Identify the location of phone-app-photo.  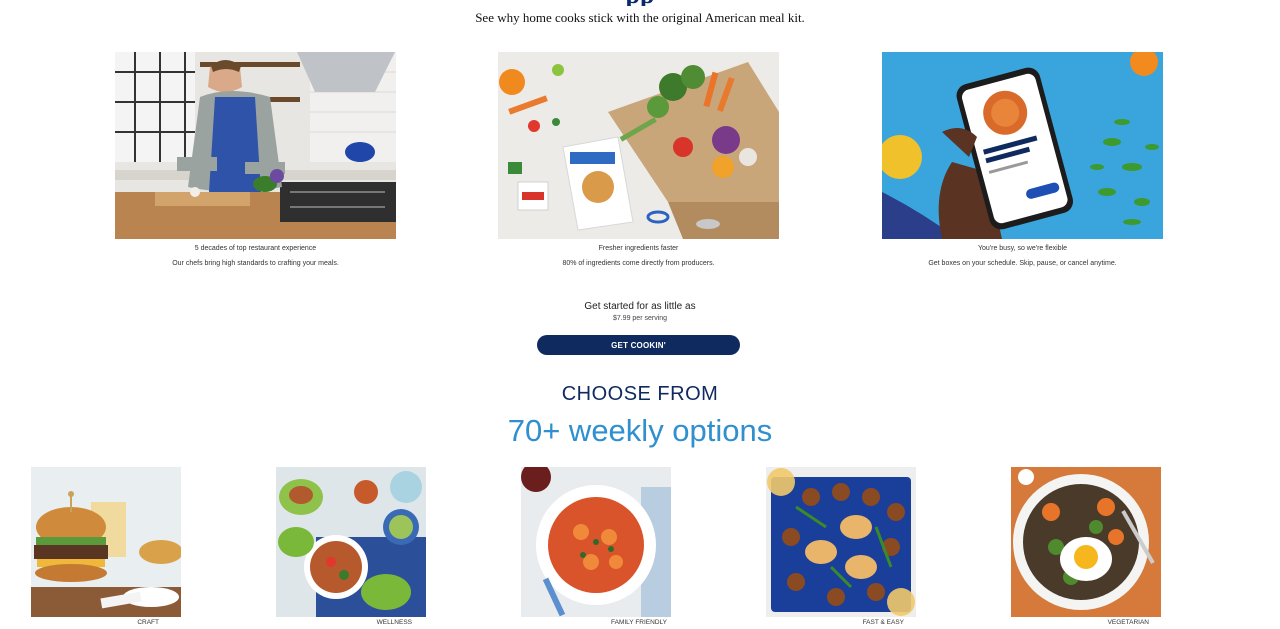
(1022, 145).